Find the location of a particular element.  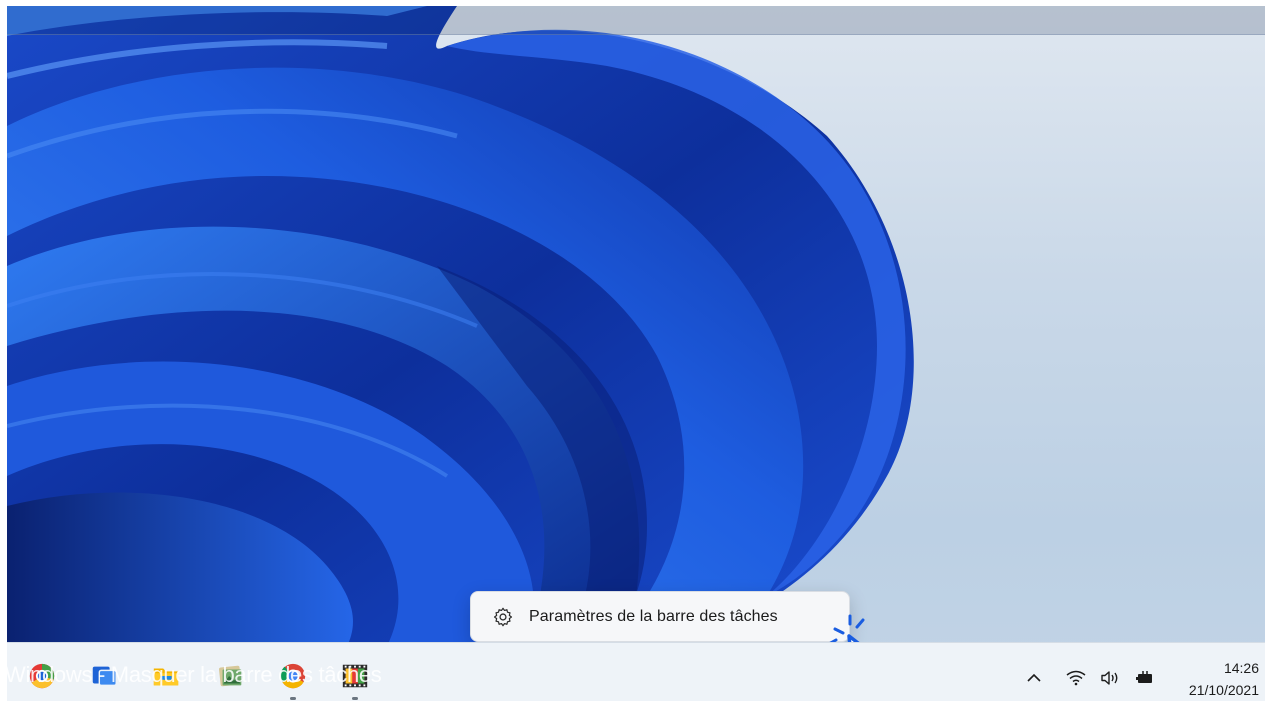

battery-button is located at coordinates (1144, 678).